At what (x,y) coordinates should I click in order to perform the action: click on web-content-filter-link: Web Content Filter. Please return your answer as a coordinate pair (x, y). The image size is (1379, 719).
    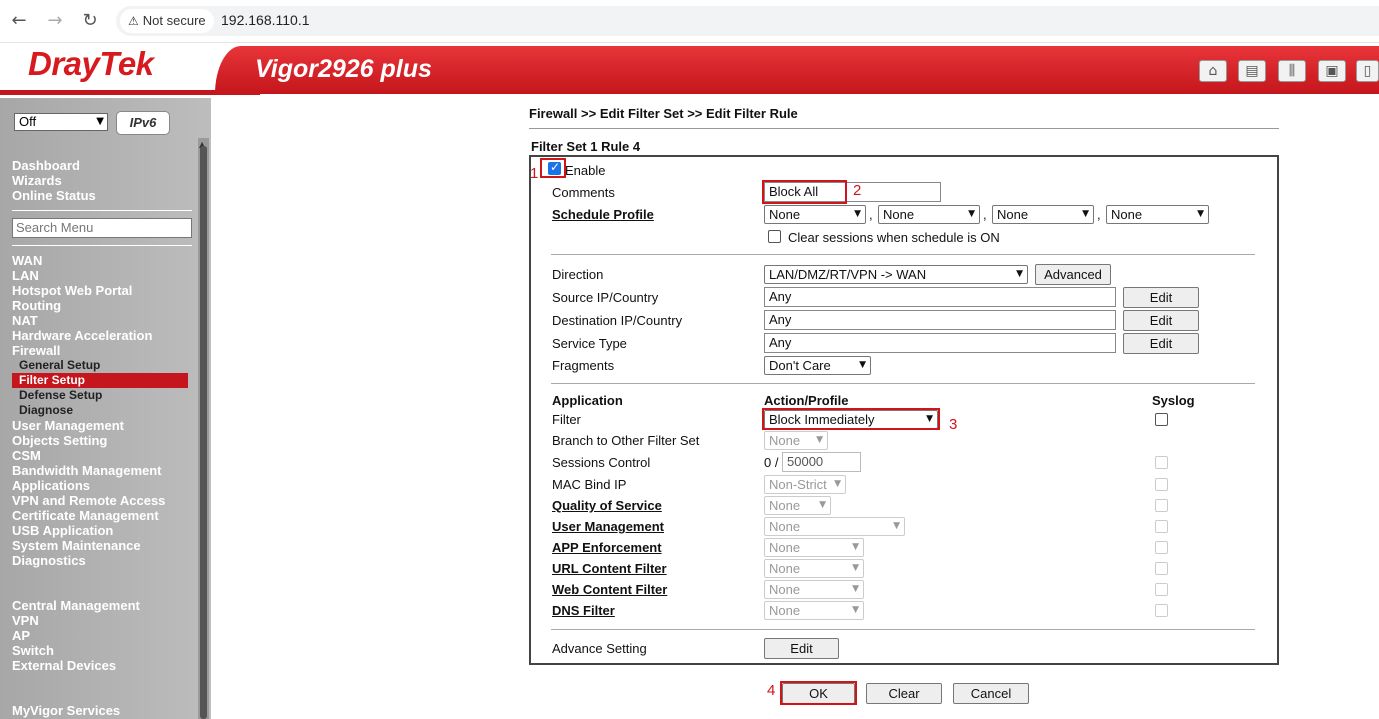
    Looking at the image, I should click on (609, 589).